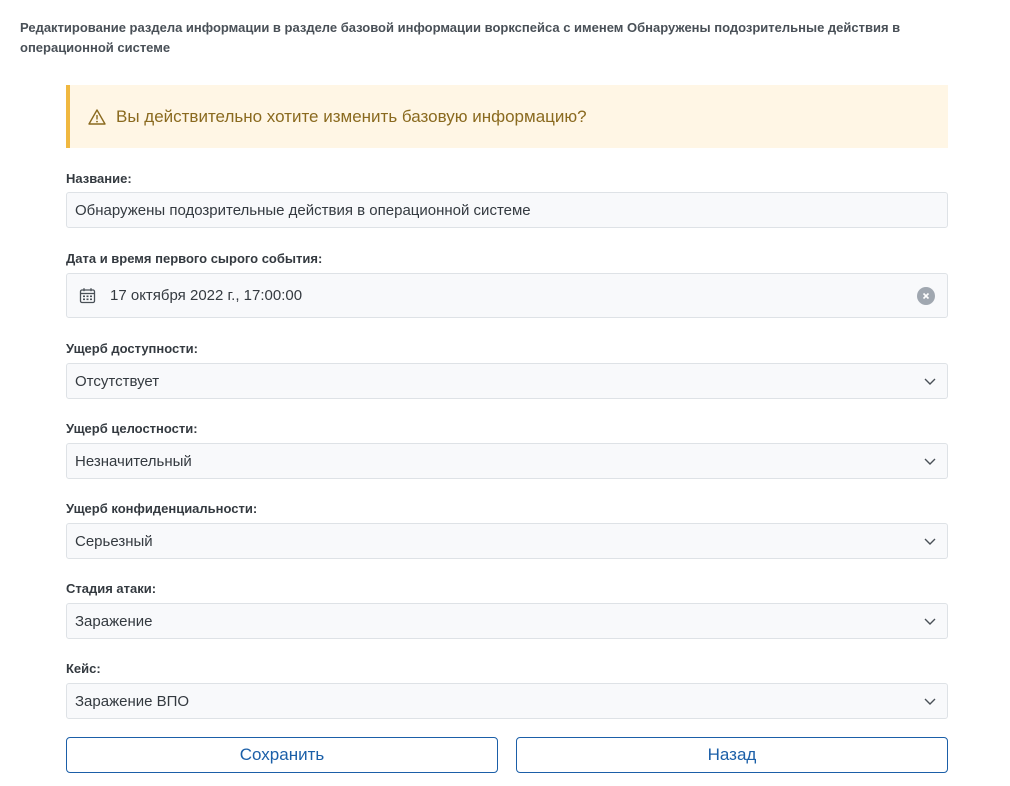  What do you see at coordinates (162, 508) in the screenshot?
I see `confidentiality-label: Ущерб конфиденциальности:` at bounding box center [162, 508].